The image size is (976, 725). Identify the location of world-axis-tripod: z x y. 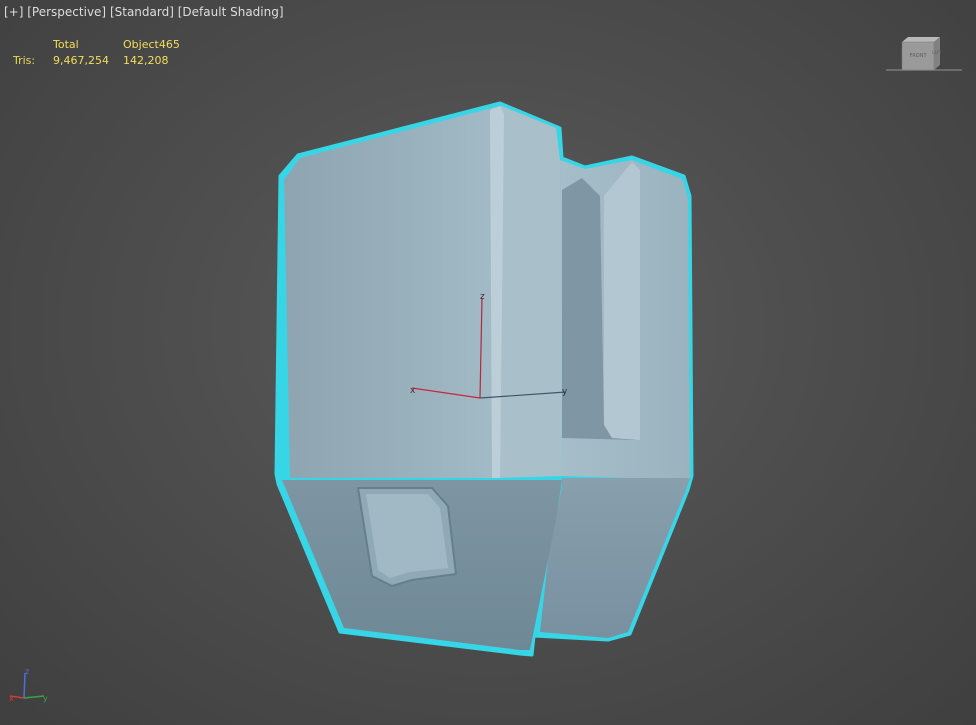
(28, 685).